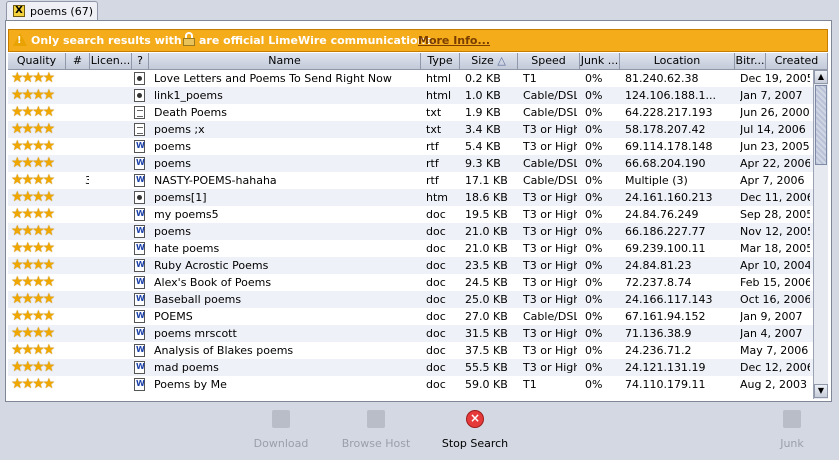 The width and height of the screenshot is (839, 460). Describe the element at coordinates (52, 10) in the screenshot. I see `tab-search-poems: X poems (67)` at that location.